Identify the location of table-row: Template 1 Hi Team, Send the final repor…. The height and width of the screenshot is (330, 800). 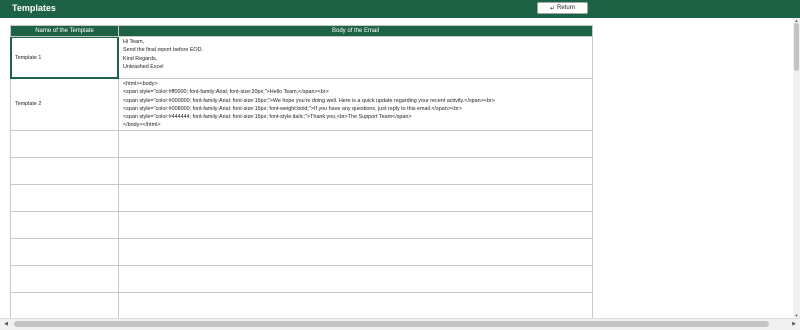
(301, 57).